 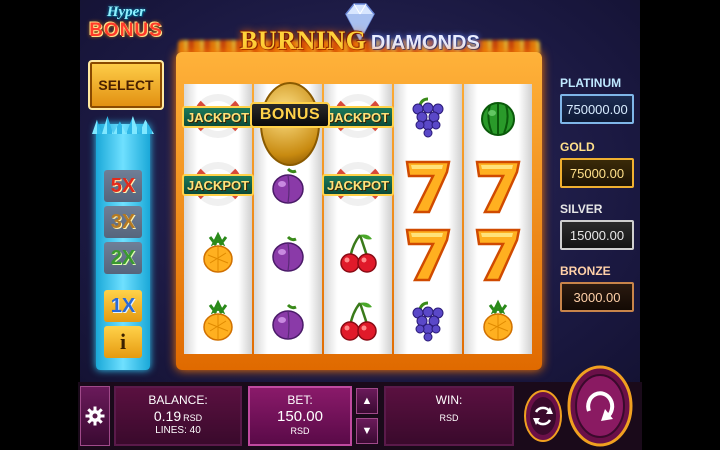 I want to click on win-panel: WIN: RSD, so click(x=449, y=416).